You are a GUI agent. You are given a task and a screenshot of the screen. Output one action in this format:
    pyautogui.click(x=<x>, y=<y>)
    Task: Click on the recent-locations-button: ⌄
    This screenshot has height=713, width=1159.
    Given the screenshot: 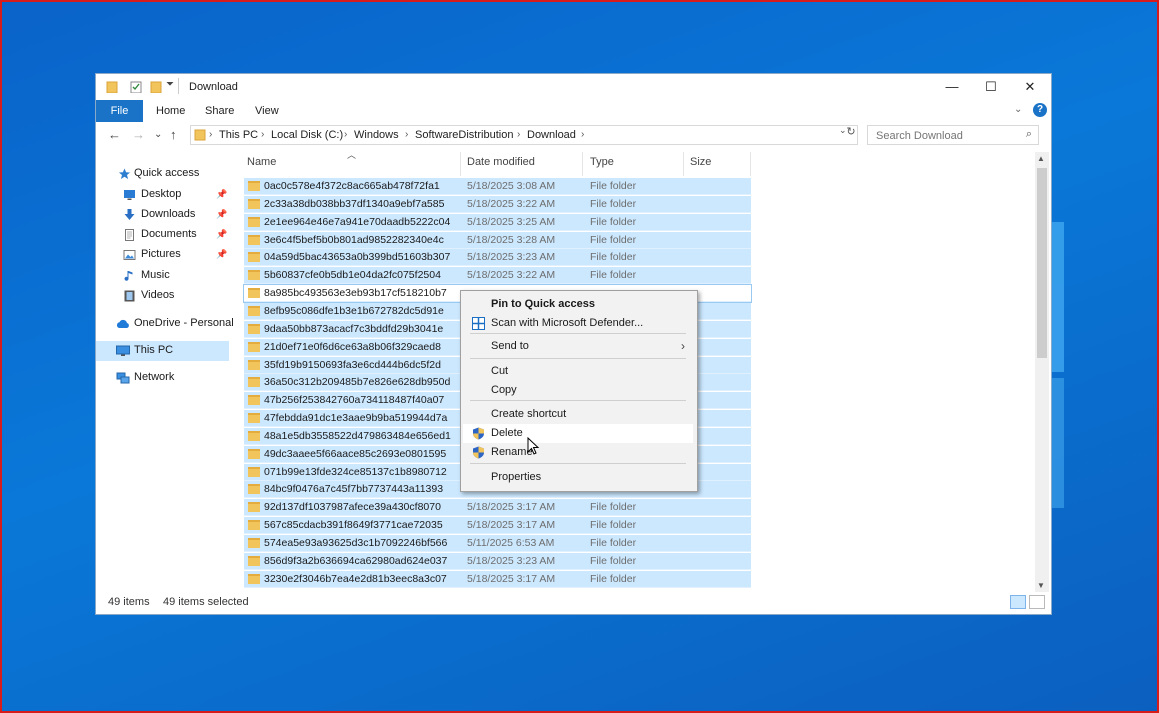 What is the action you would take?
    pyautogui.click(x=158, y=134)
    